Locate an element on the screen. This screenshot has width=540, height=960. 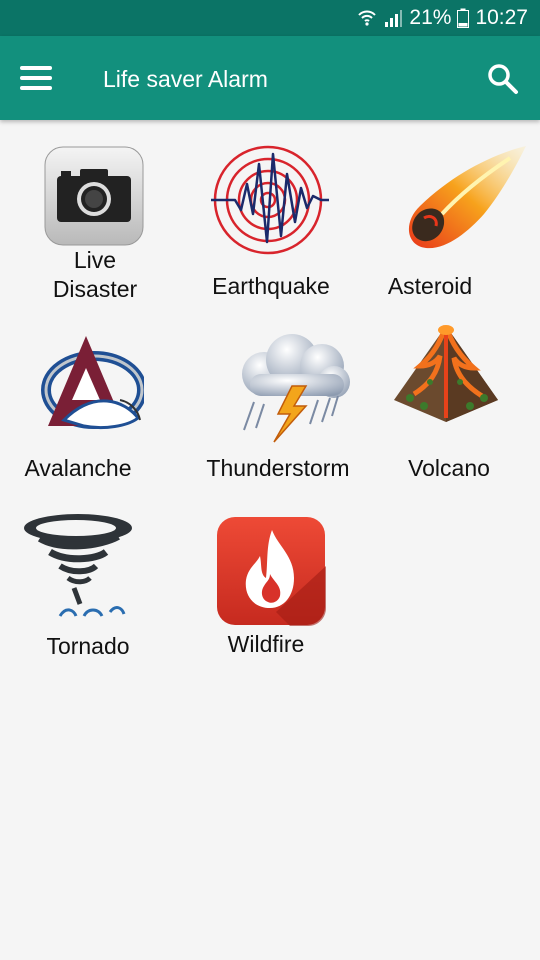
tile-label: Tornado is located at coordinates (88, 646).